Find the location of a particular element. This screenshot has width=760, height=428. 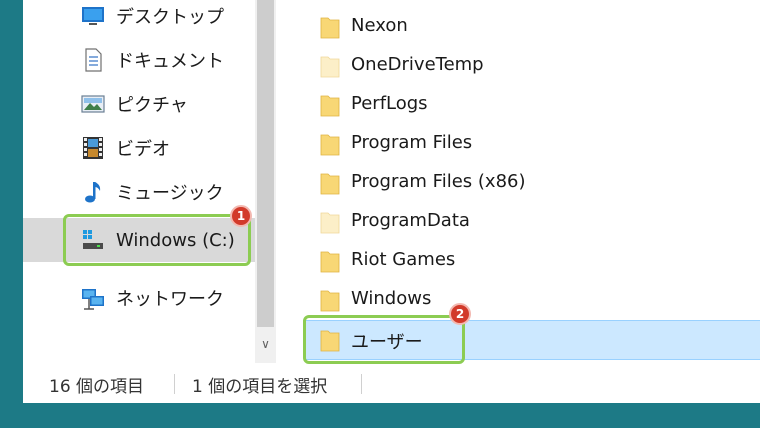

status-bar: 16 個の項目 1 個の項目を選択 is located at coordinates (391, 383).